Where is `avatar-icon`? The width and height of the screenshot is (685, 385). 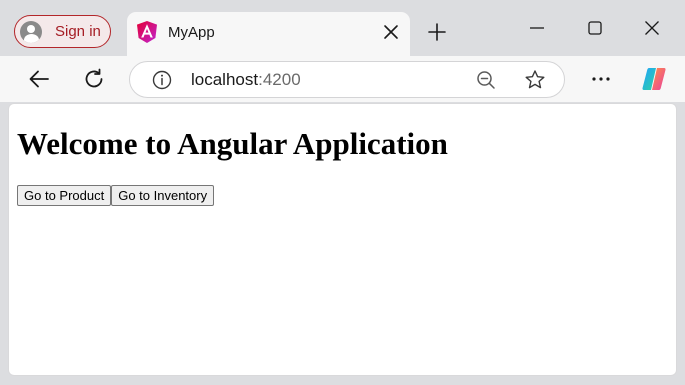 avatar-icon is located at coordinates (31, 31).